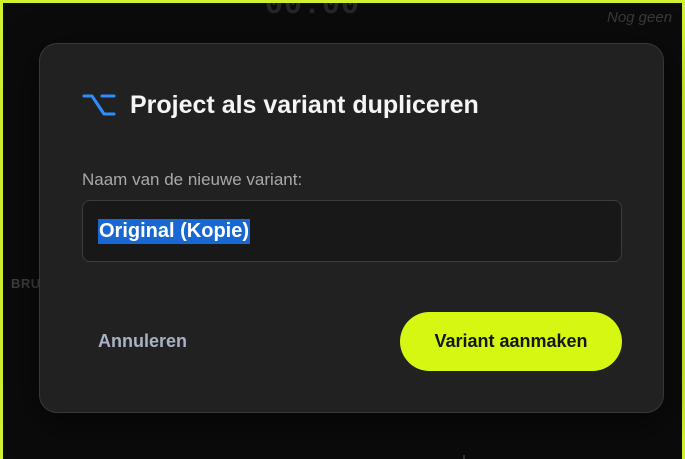 The height and width of the screenshot is (459, 685). What do you see at coordinates (640, 17) in the screenshot?
I see `background-status-text: Nog geen` at bounding box center [640, 17].